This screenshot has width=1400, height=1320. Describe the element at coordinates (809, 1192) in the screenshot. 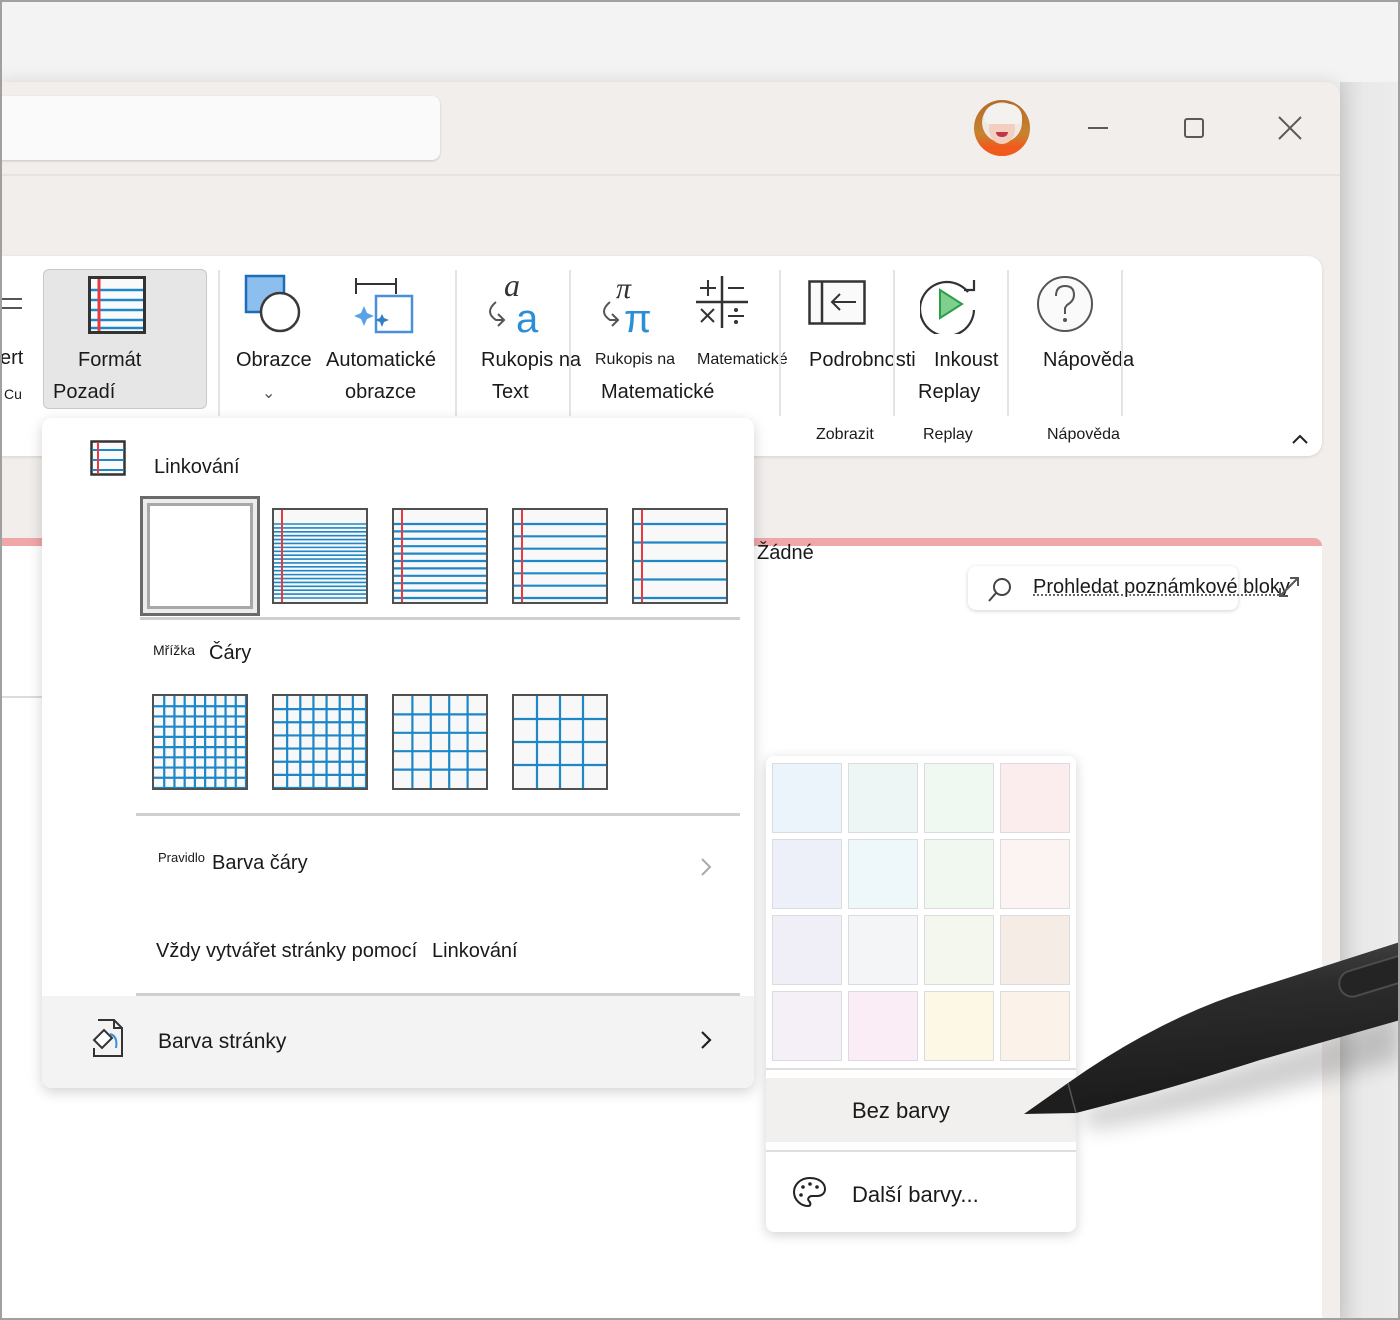

I see `palette-icon` at that location.